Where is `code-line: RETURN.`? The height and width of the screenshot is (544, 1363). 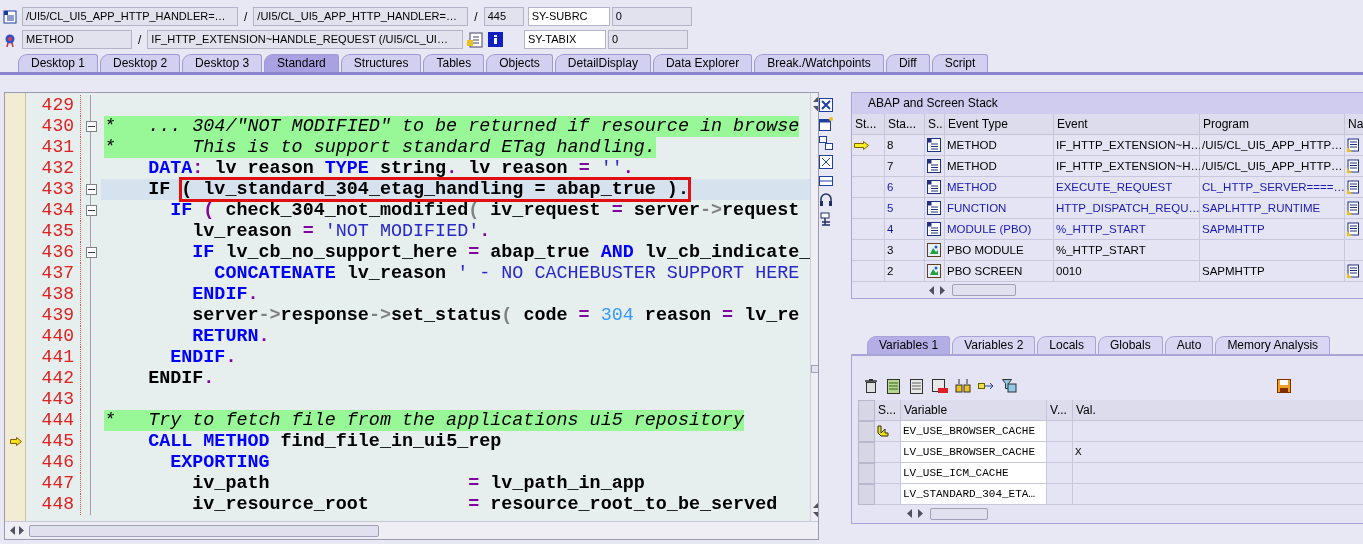 code-line: RETURN. is located at coordinates (231, 336).